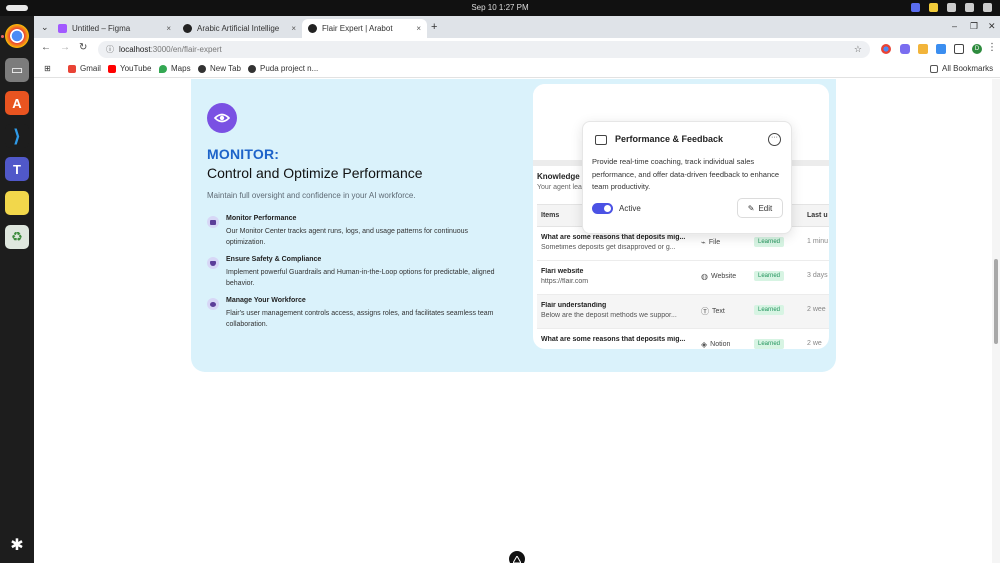 The image size is (1000, 563). What do you see at coordinates (47, 68) in the screenshot?
I see `apps-grid-icon: ⊞` at bounding box center [47, 68].